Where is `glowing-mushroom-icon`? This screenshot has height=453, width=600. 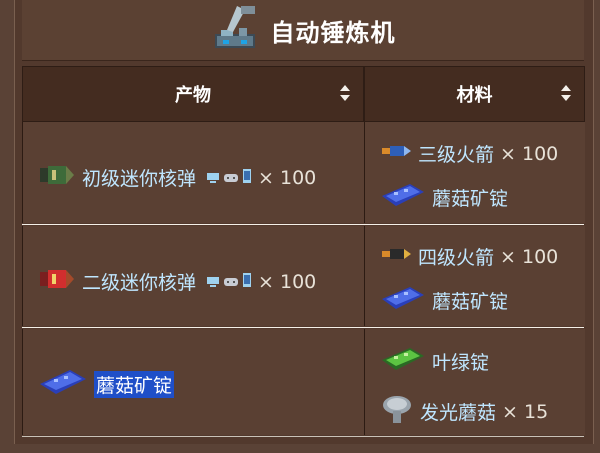 glowing-mushroom-icon is located at coordinates (397, 411).